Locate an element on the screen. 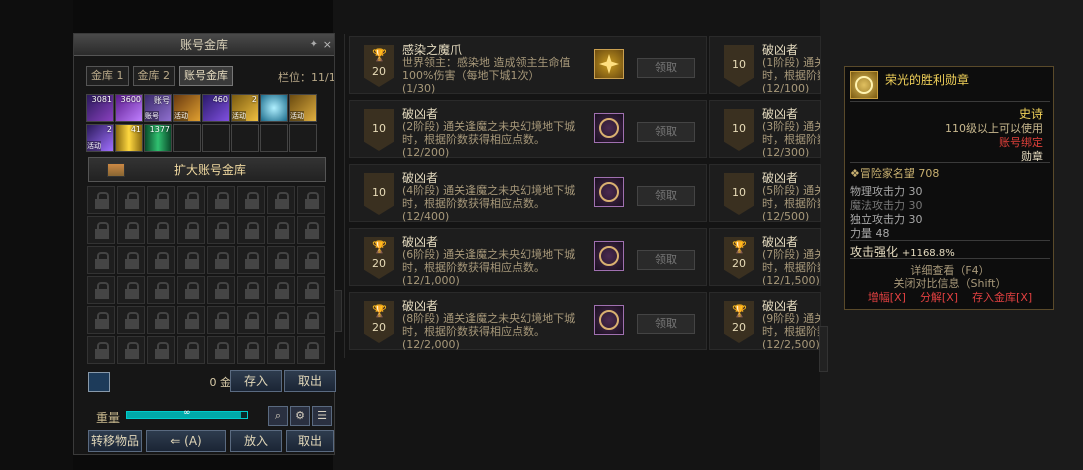  item-slot is located at coordinates (274, 108).